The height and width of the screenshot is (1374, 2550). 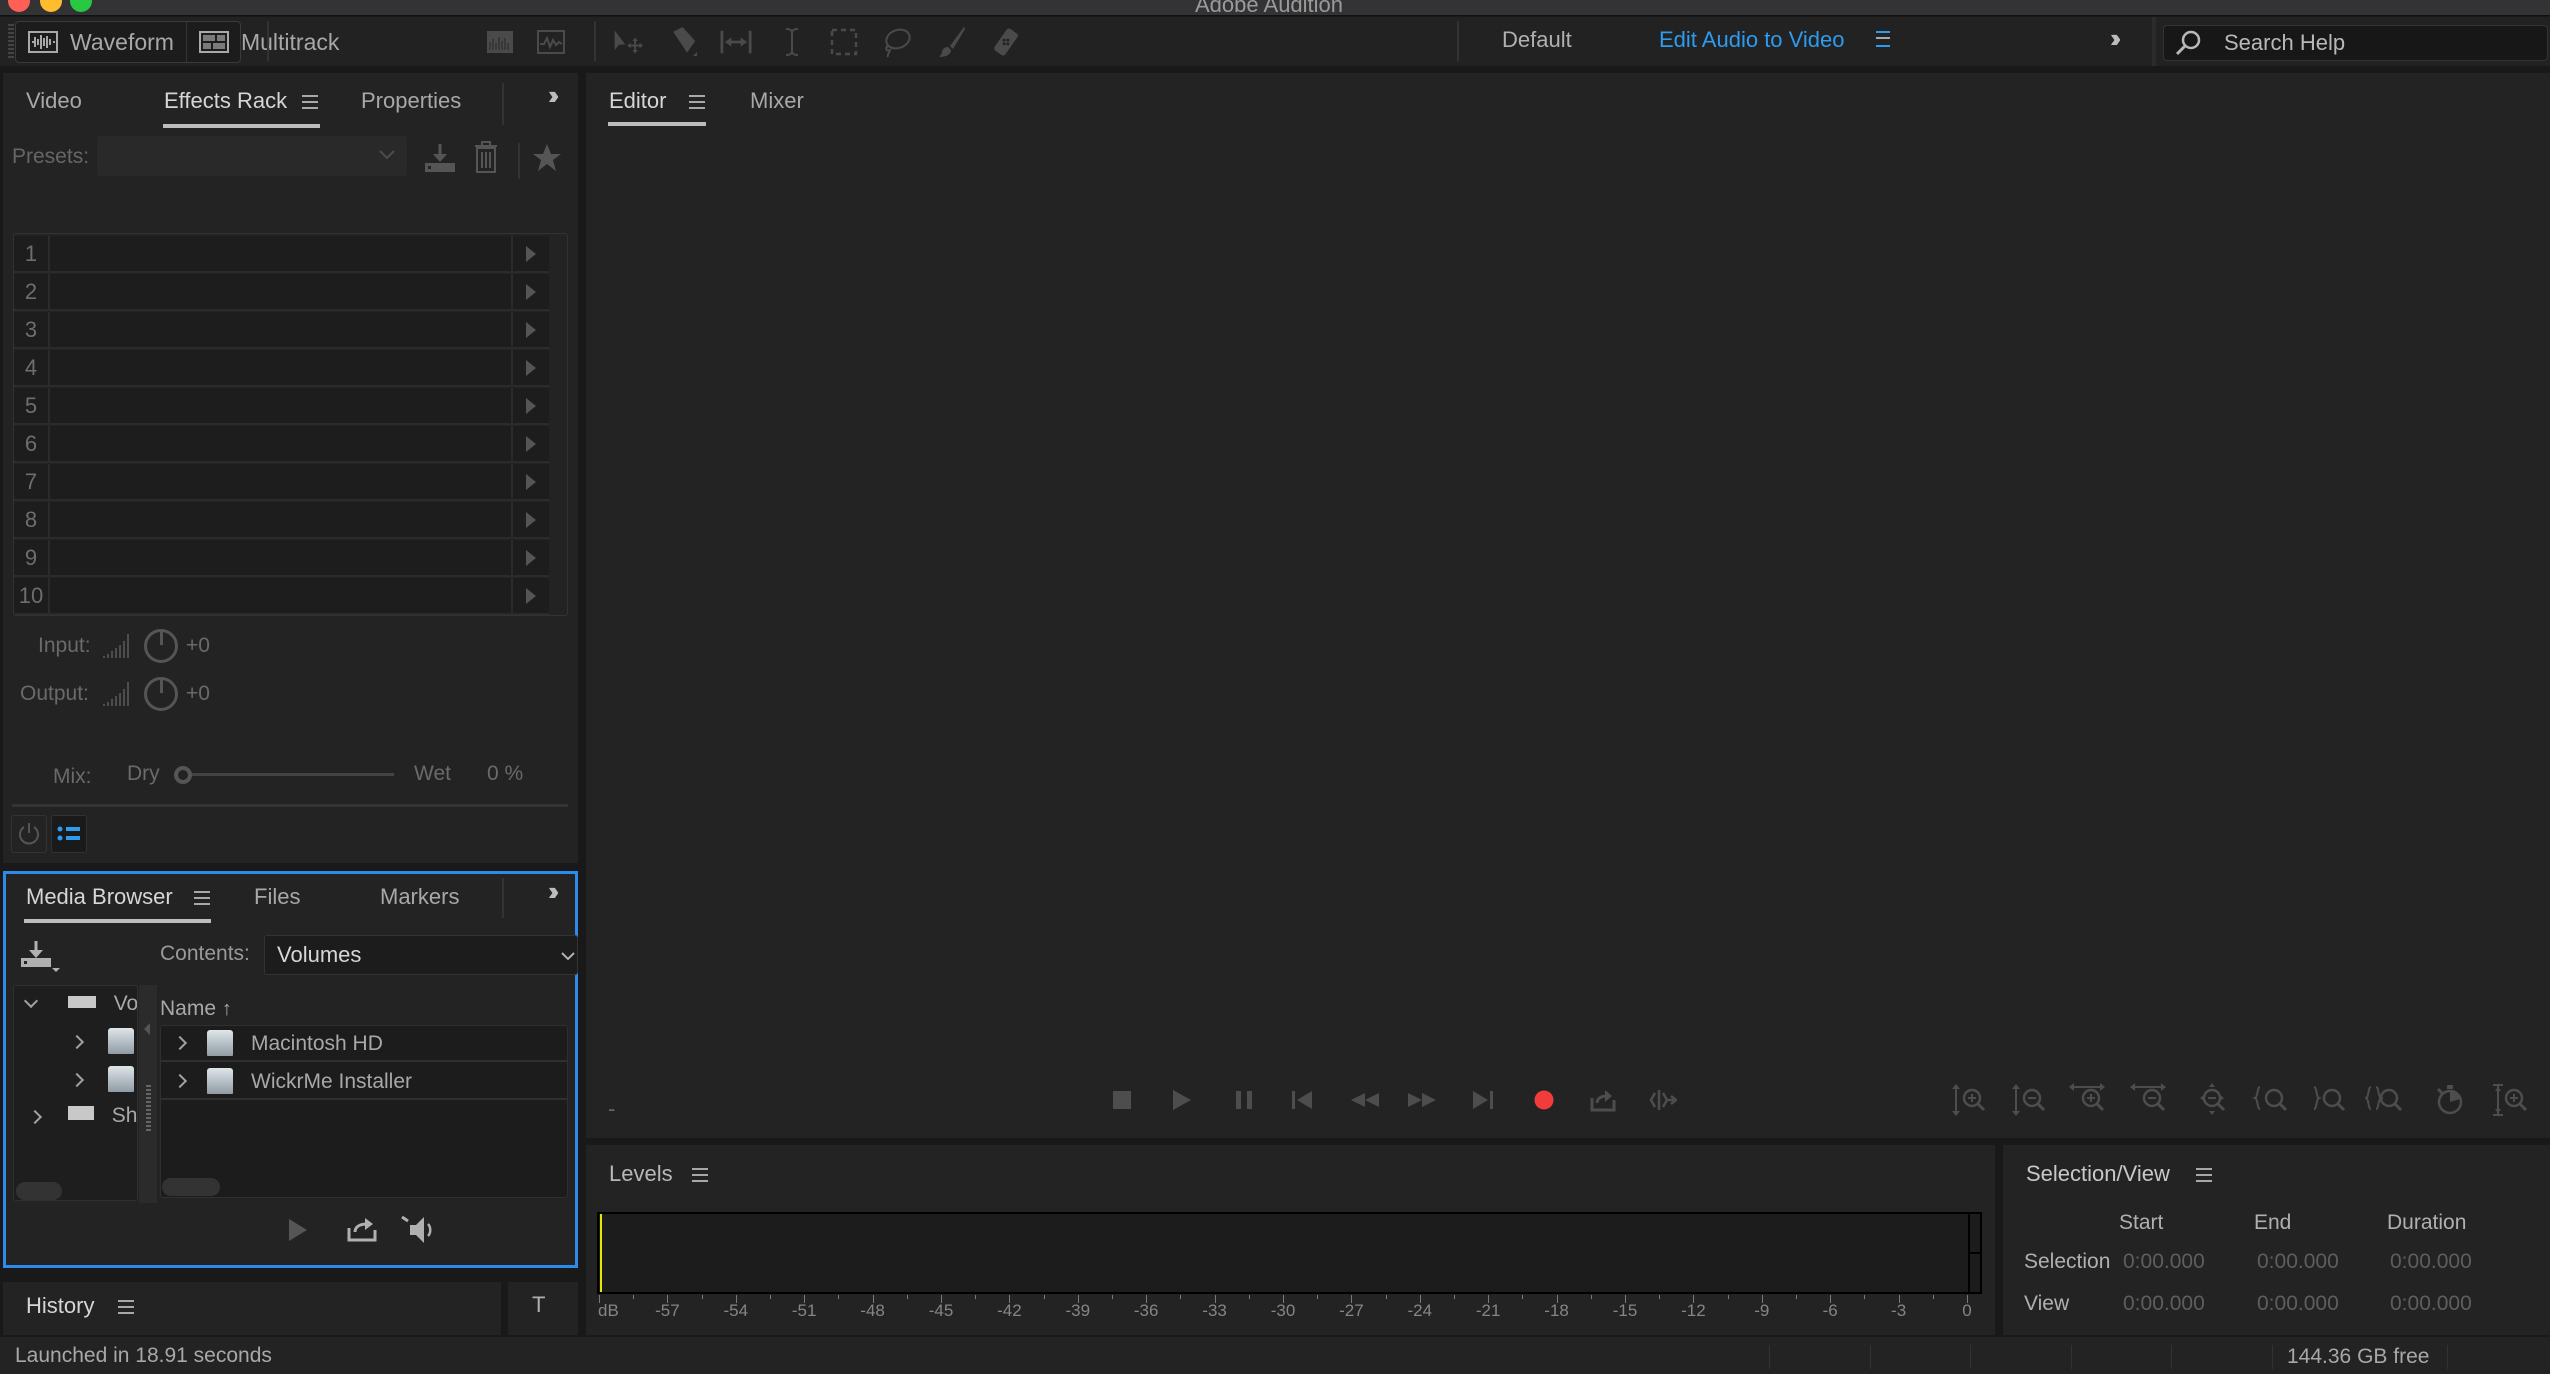 I want to click on zoom-out-amplitude-button, so click(x=2028, y=1100).